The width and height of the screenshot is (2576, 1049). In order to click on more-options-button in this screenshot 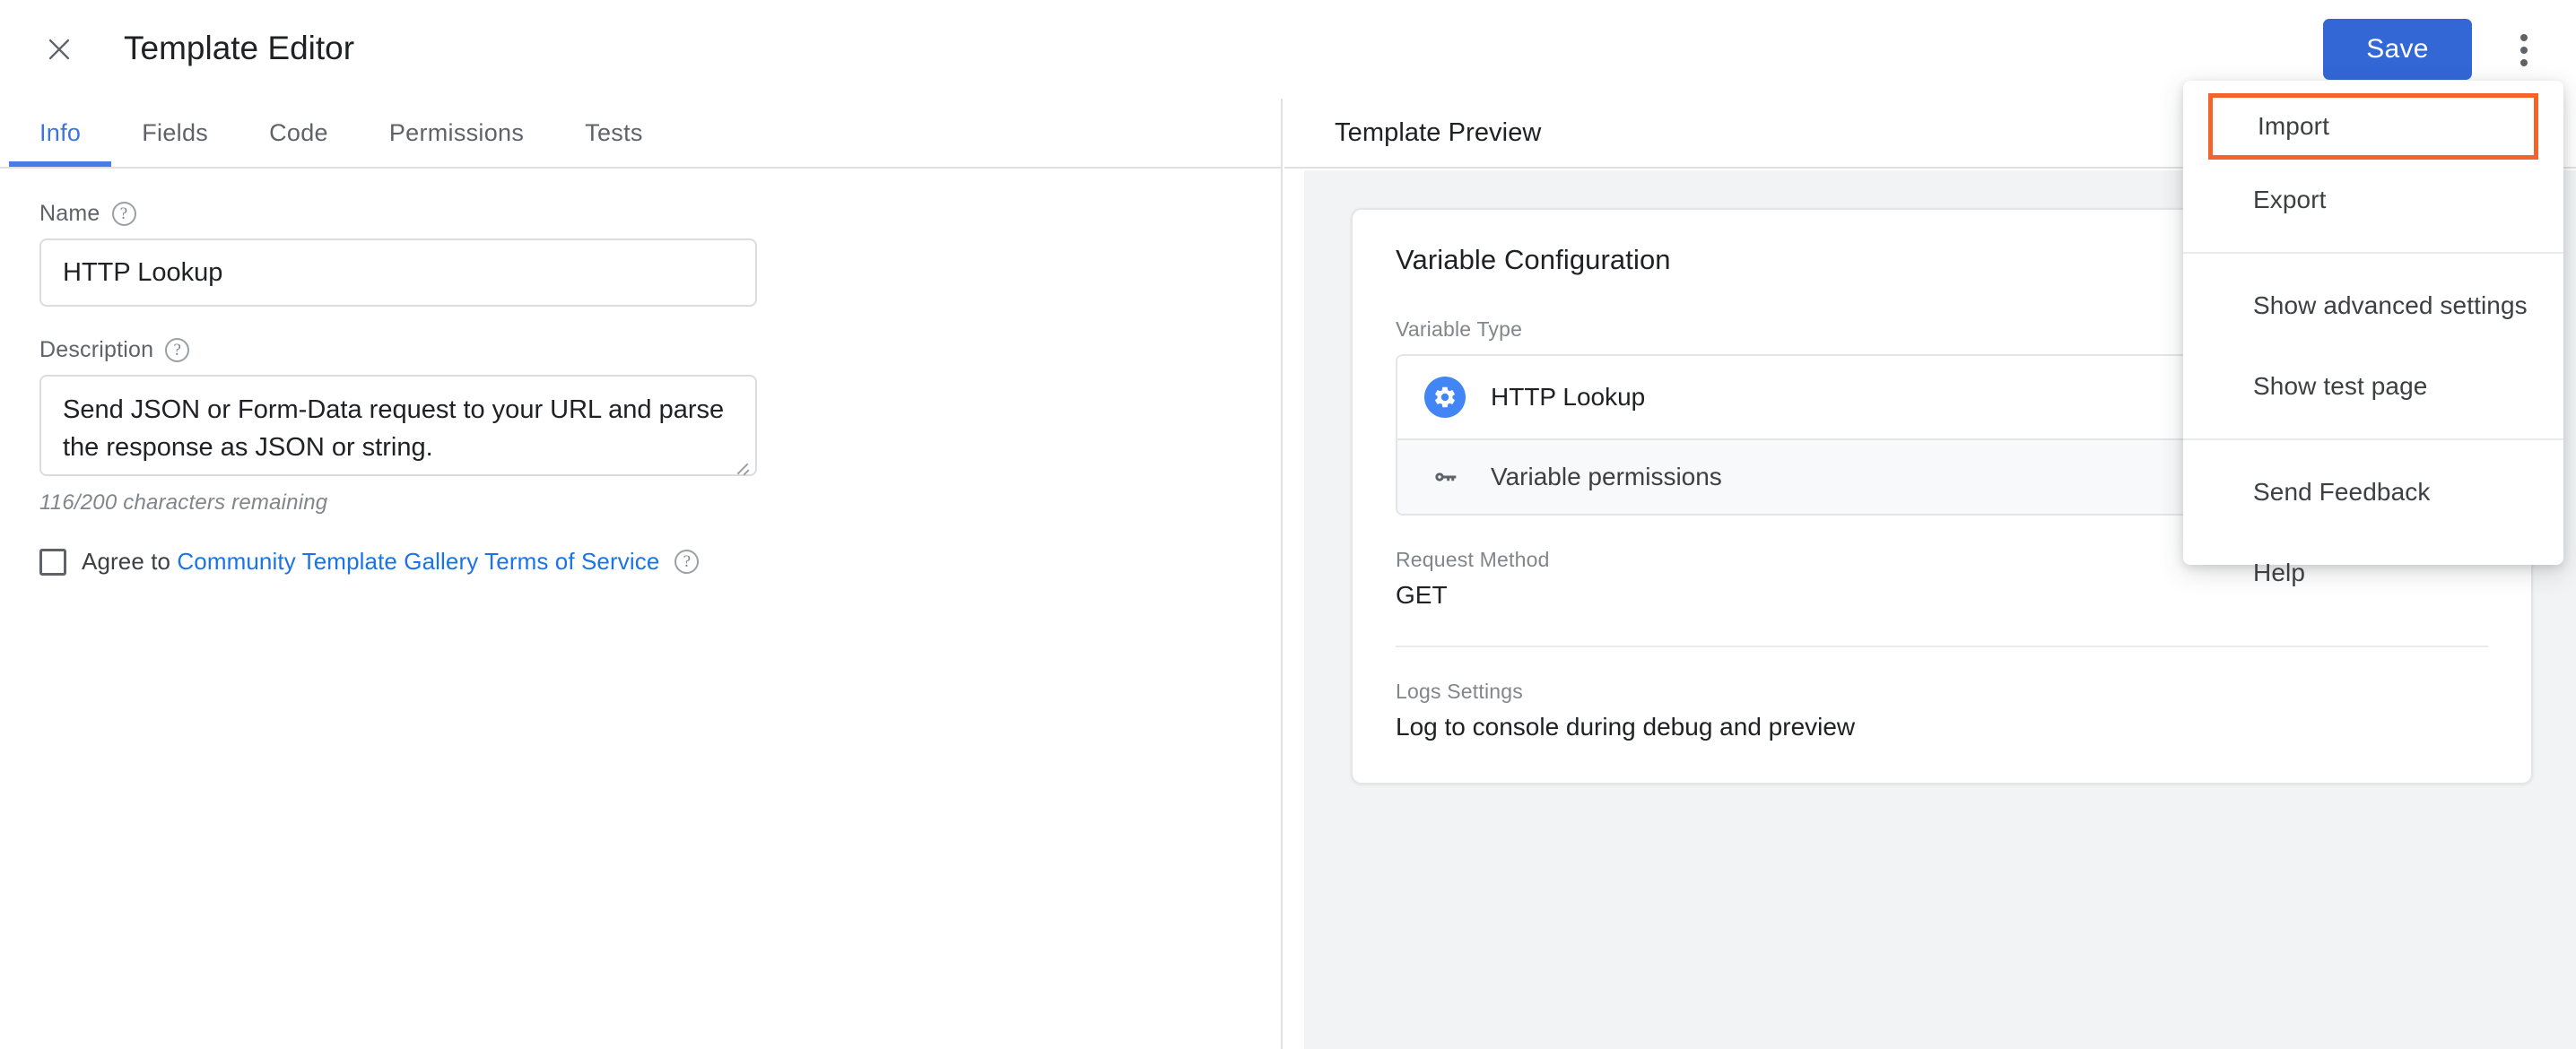, I will do `click(2524, 50)`.